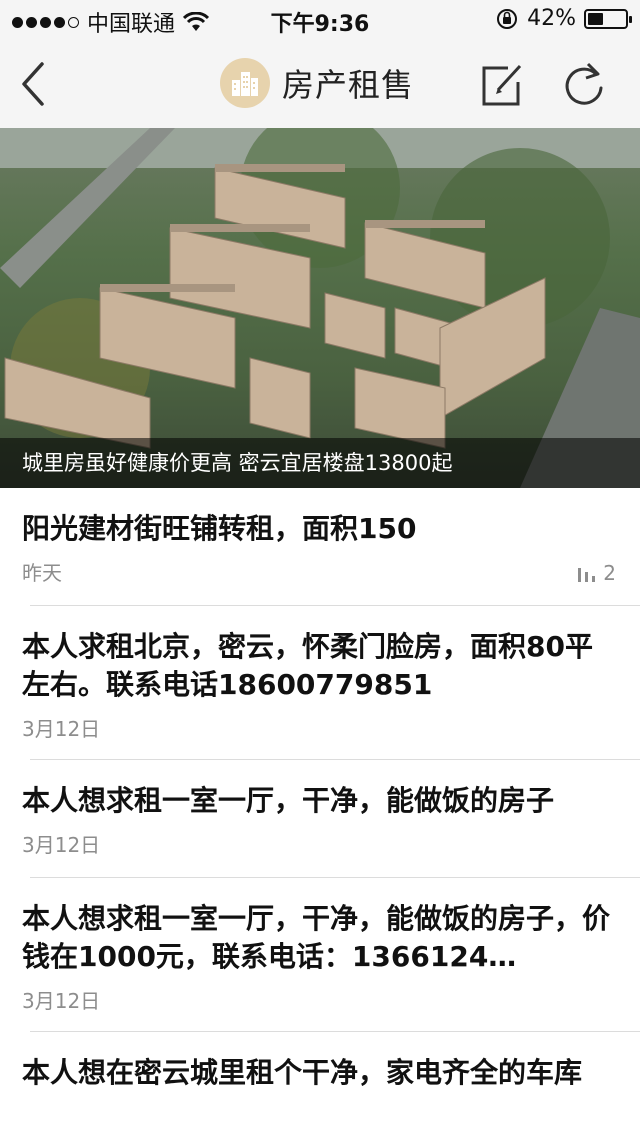 This screenshot has height=1136, width=640. I want to click on item-meta: 昨天 2, so click(319, 573).